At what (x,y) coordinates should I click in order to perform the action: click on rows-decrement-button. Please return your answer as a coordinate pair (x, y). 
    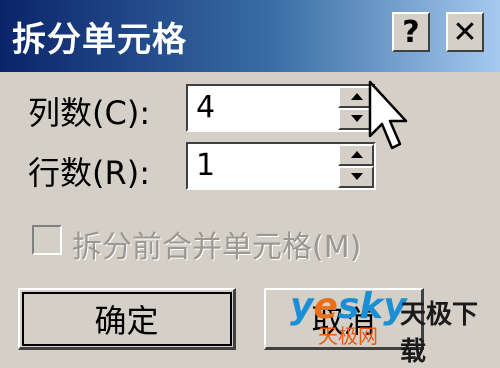
    Looking at the image, I should click on (356, 177).